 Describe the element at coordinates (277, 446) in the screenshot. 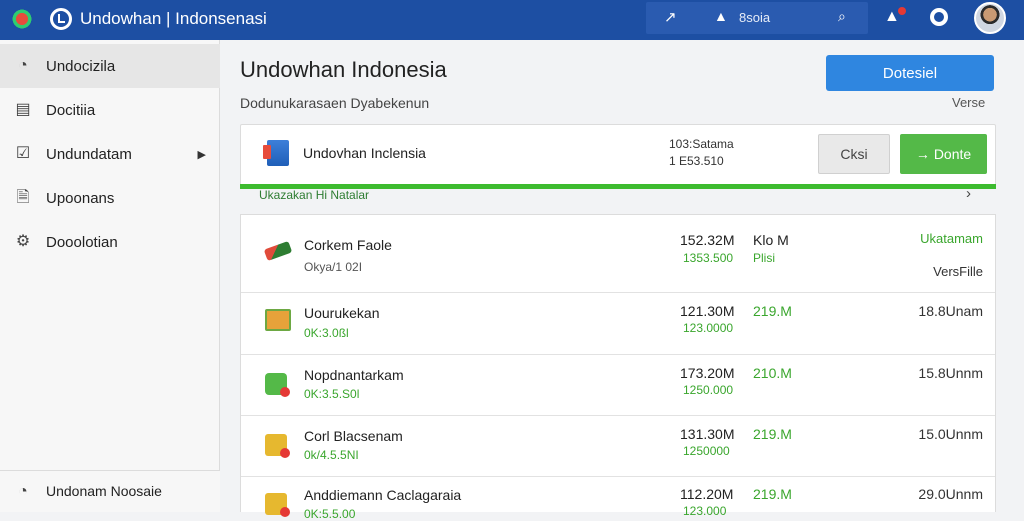

I see `lock-icon` at that location.